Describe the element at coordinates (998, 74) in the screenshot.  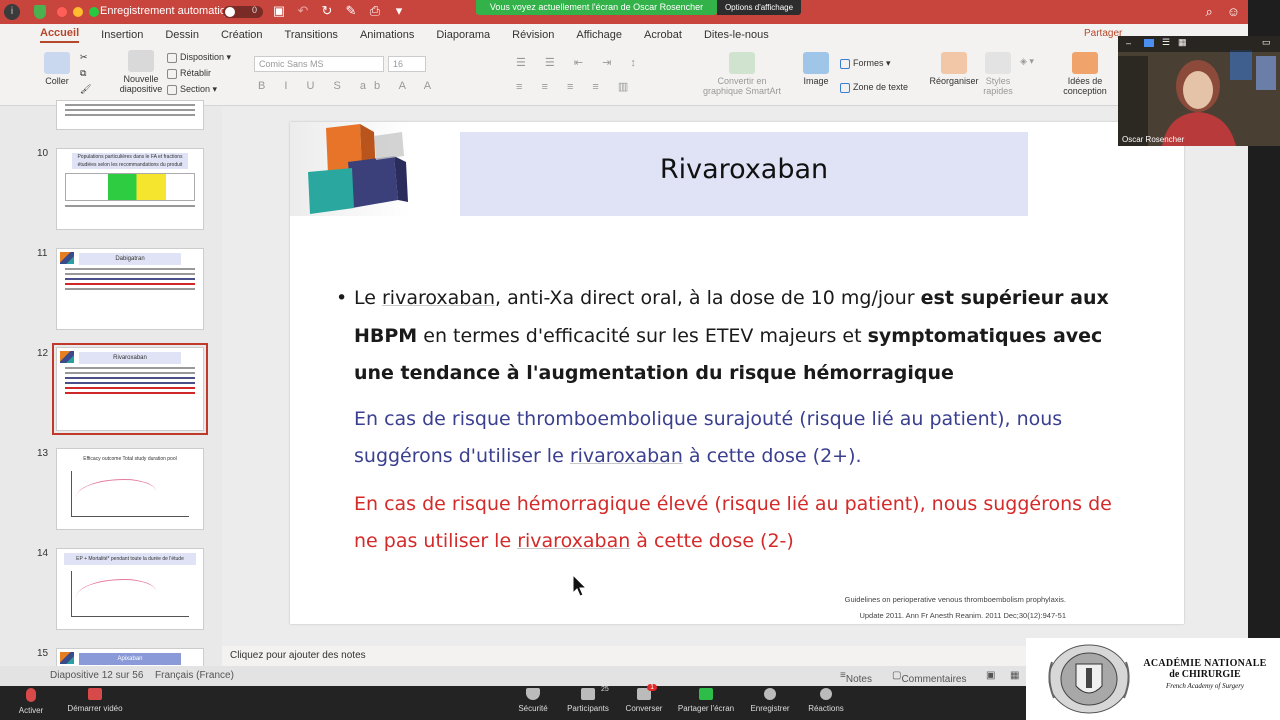
I see `quick-styles-button: Styles rapides` at that location.